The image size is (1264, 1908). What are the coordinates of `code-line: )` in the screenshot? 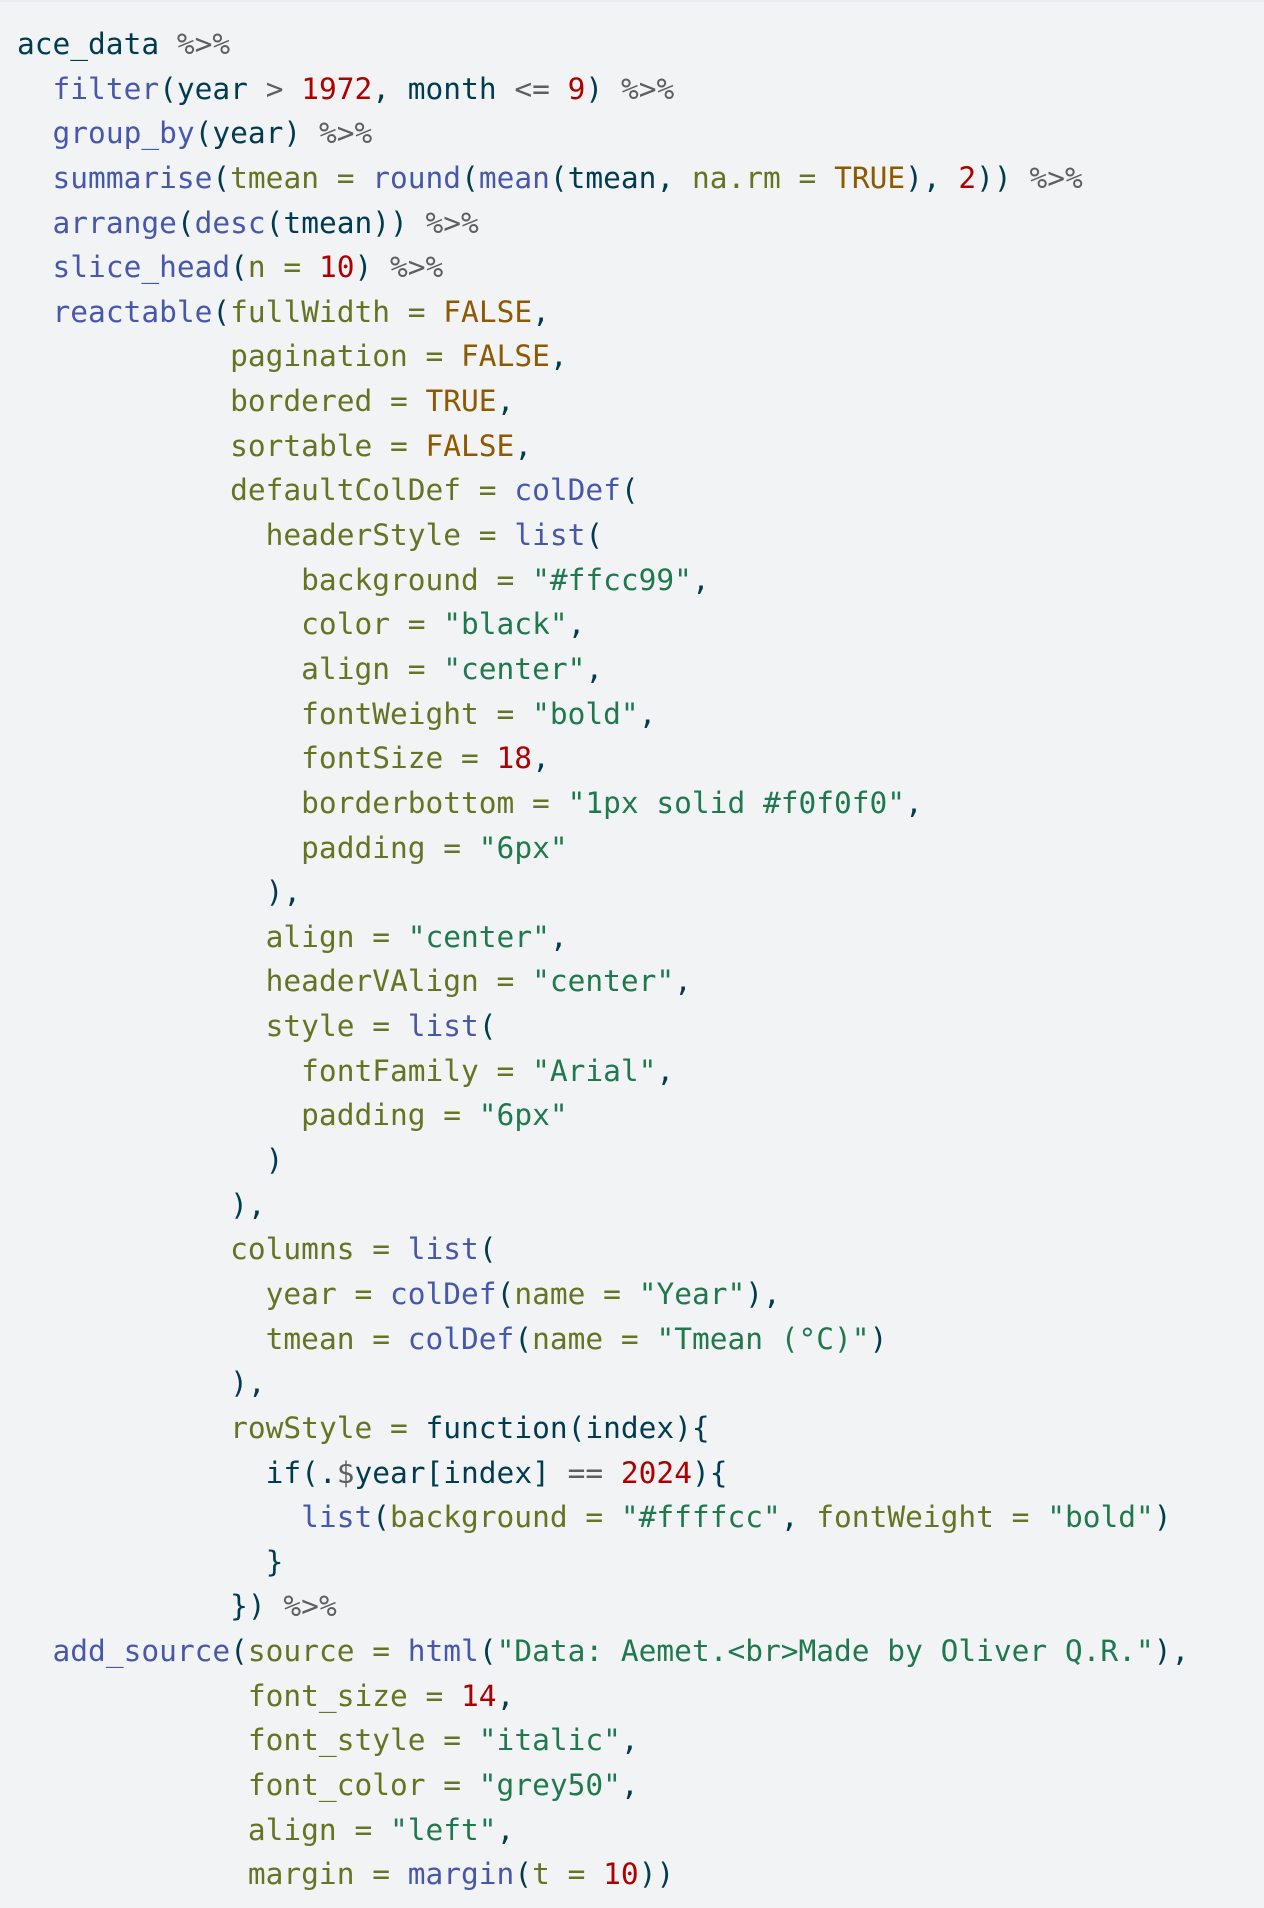 It's located at (640, 1160).